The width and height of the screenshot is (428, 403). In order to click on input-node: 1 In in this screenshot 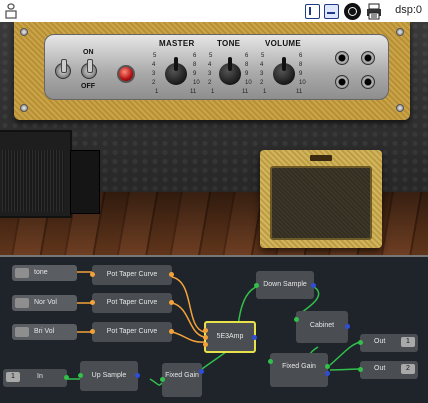, I will do `click(36, 378)`.